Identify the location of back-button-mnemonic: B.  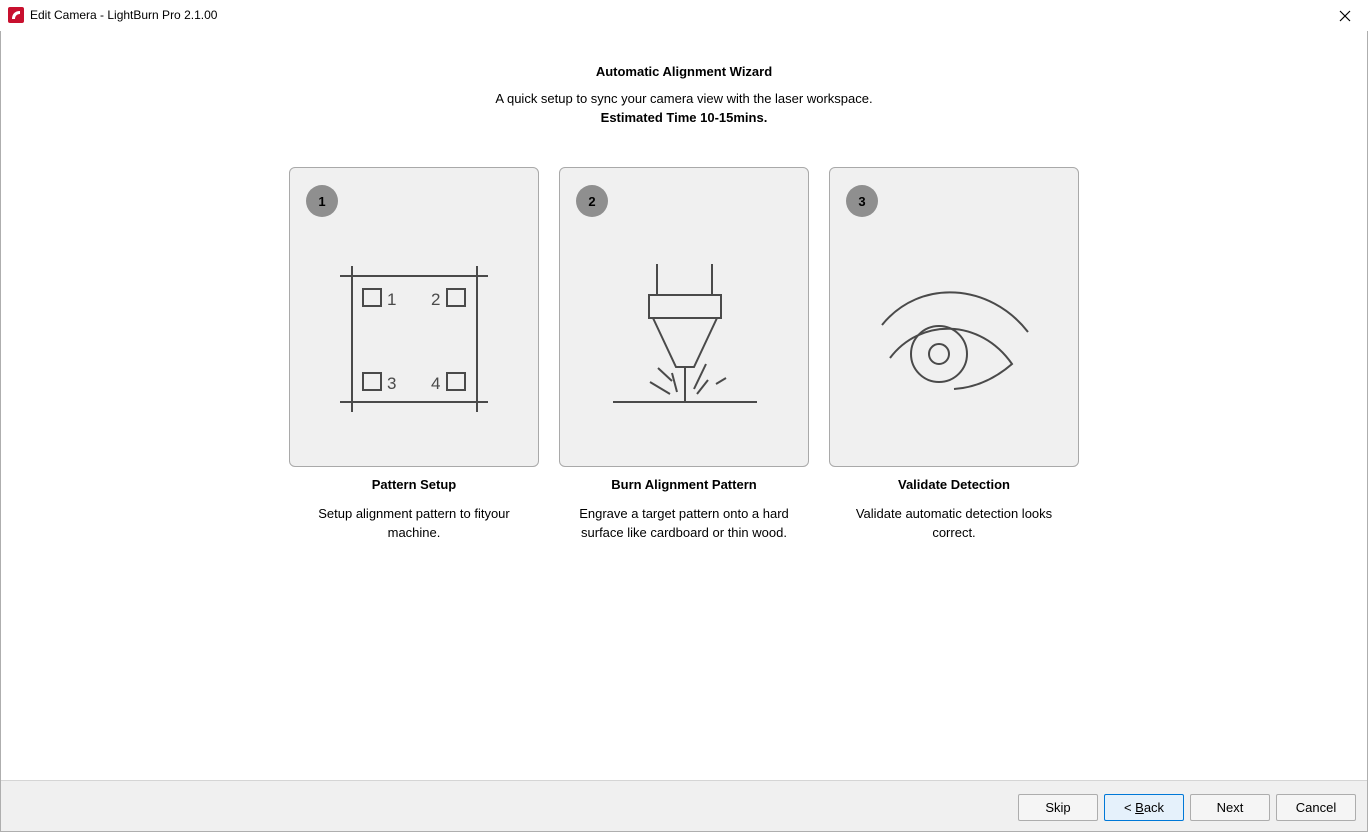
(1139, 807).